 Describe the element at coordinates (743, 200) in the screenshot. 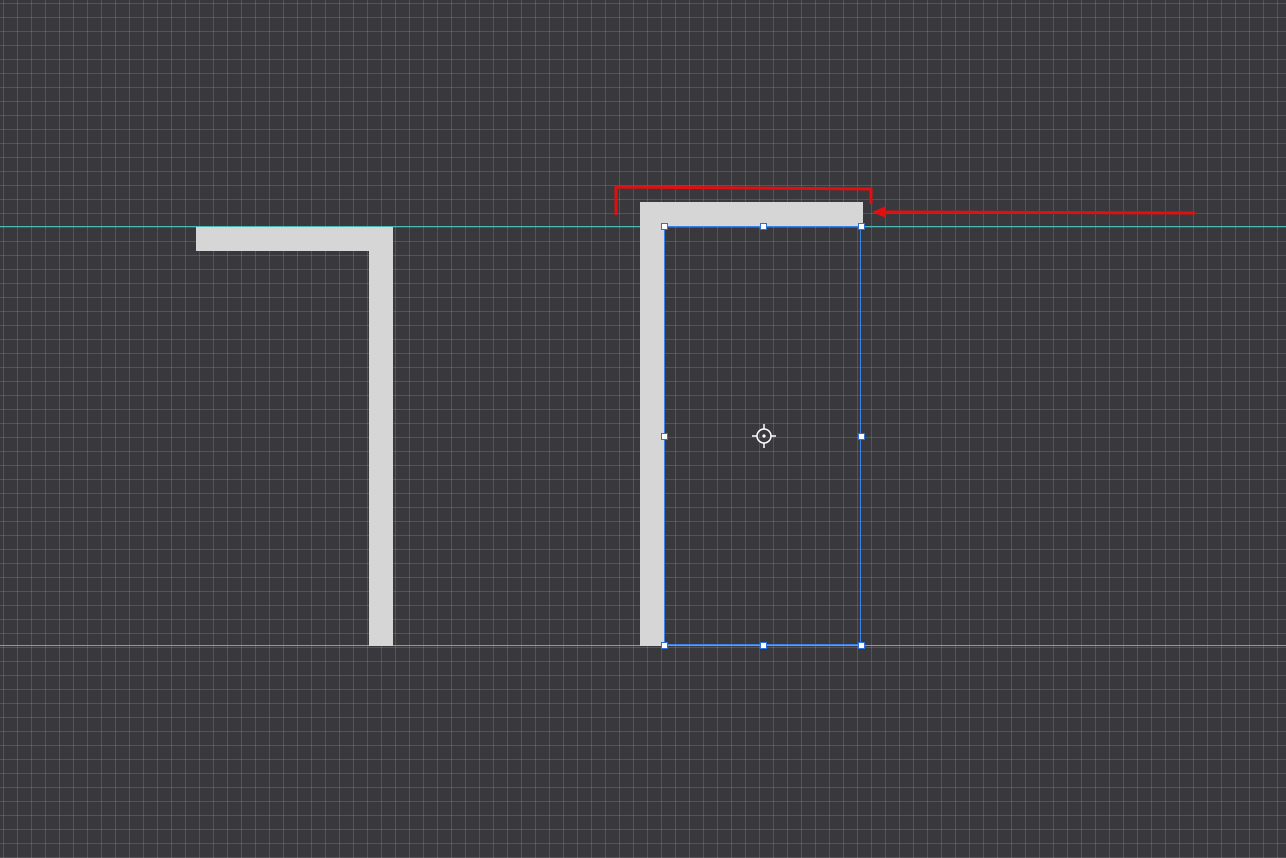

I see `red-bracket-annotation` at that location.